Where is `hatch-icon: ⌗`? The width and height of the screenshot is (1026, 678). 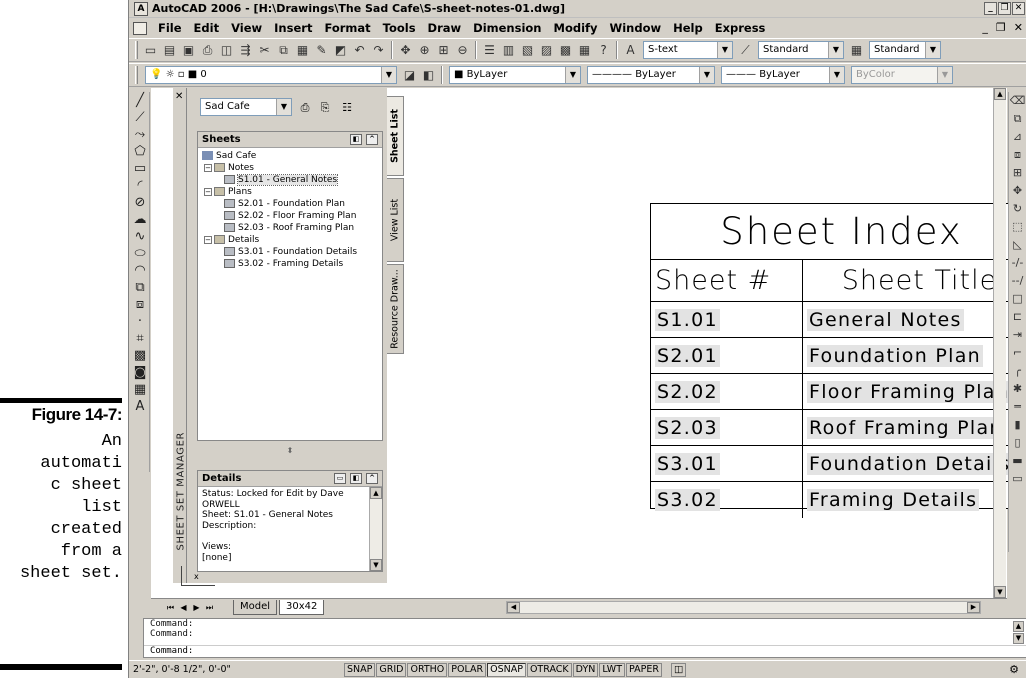
hatch-icon: ⌗ is located at coordinates (140, 338).